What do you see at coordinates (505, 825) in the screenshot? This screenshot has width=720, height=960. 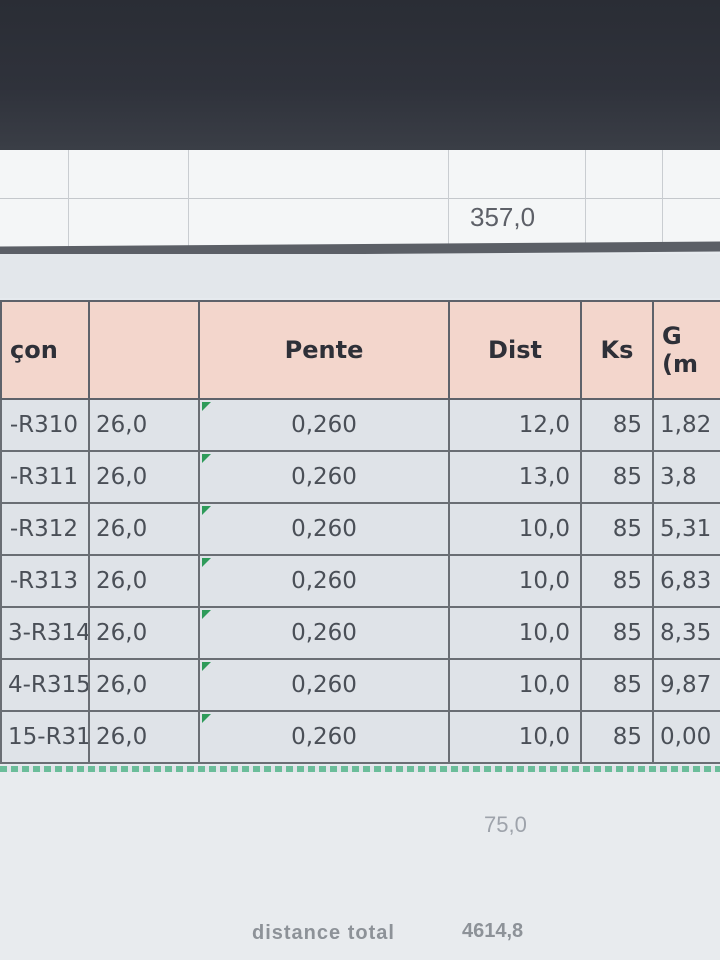 I see `subtotal-cell: 75,0` at bounding box center [505, 825].